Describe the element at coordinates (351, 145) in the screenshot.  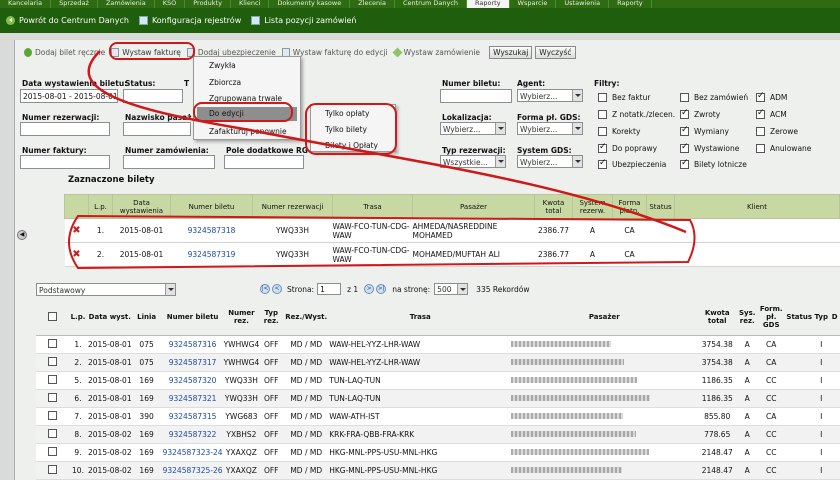
I see `submenu-item-both: Bilety i Opłaty` at that location.